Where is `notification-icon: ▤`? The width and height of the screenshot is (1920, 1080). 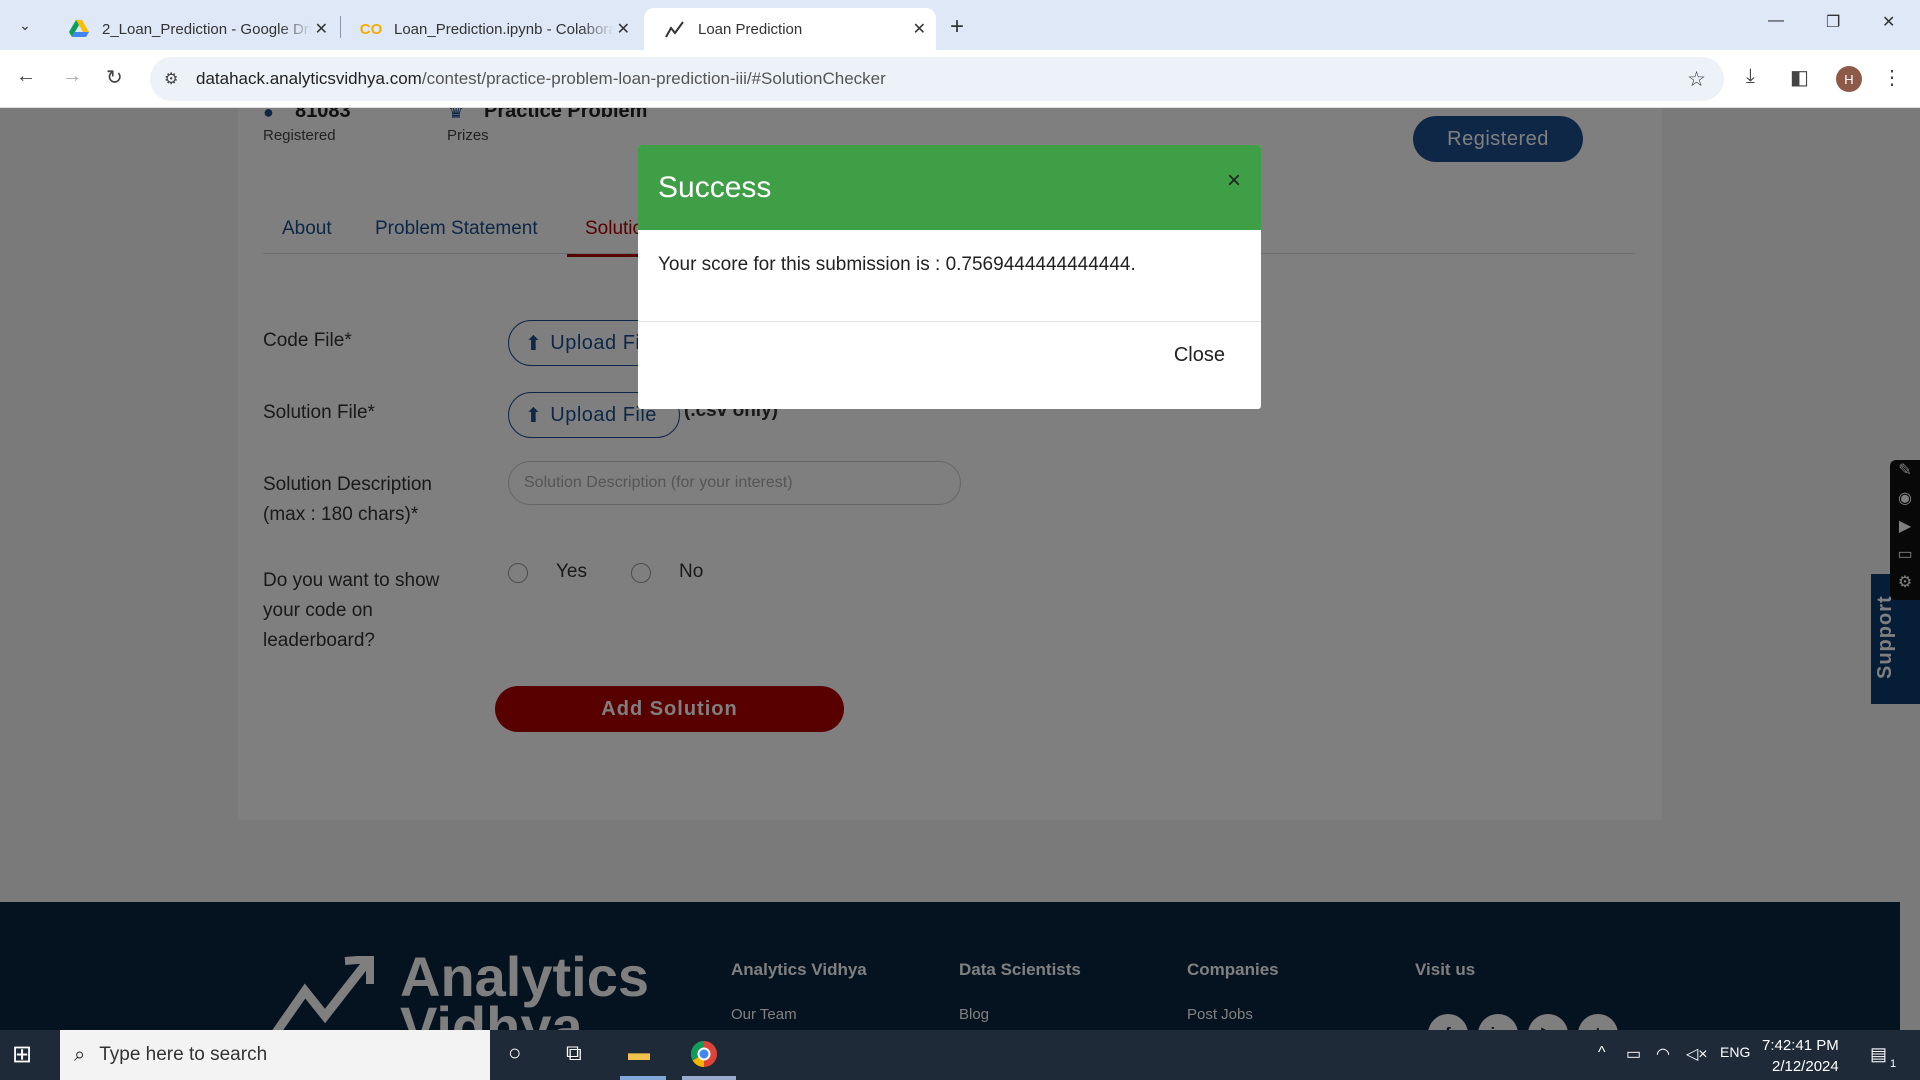
notification-icon: ▤ is located at coordinates (1878, 1054).